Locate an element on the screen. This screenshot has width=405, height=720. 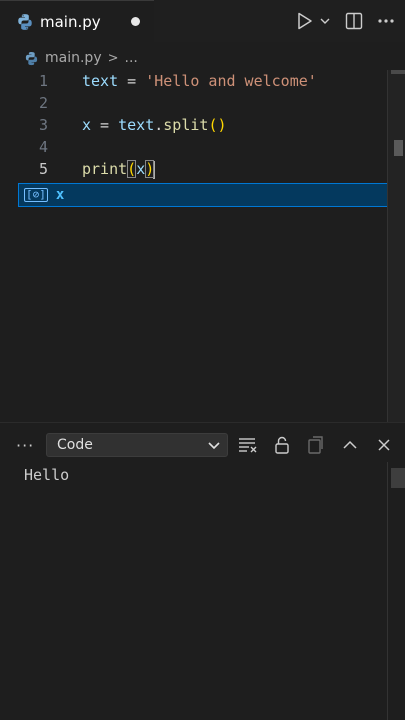
lock-scroll-button is located at coordinates (282, 445).